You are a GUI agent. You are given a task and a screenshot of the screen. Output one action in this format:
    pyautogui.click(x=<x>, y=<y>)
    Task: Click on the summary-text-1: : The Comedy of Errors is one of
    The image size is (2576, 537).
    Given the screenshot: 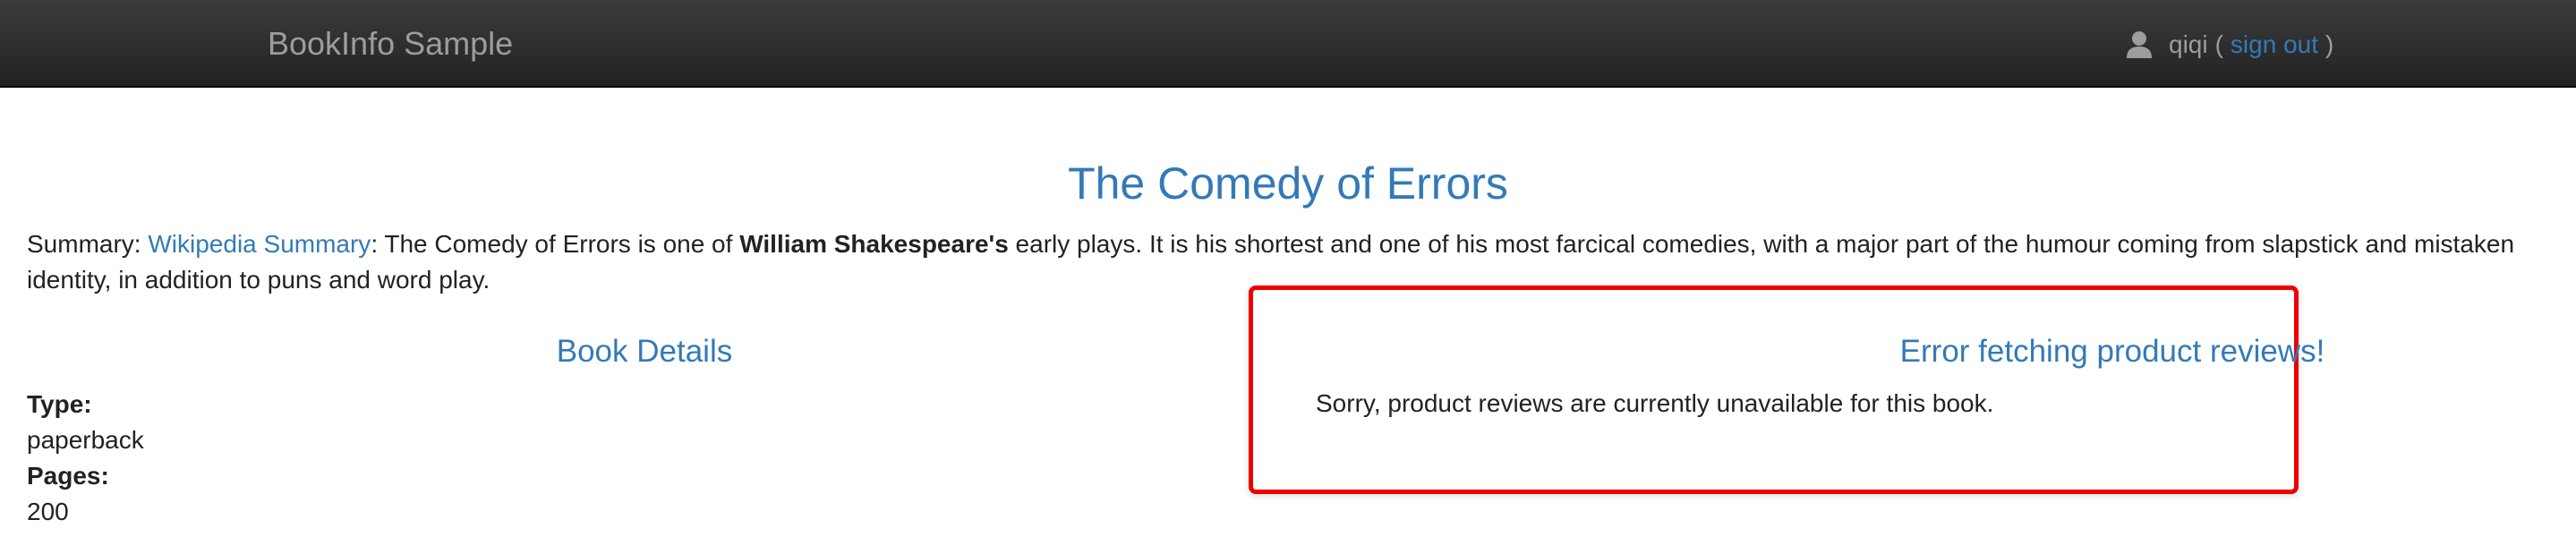 What is the action you would take?
    pyautogui.click(x=555, y=244)
    